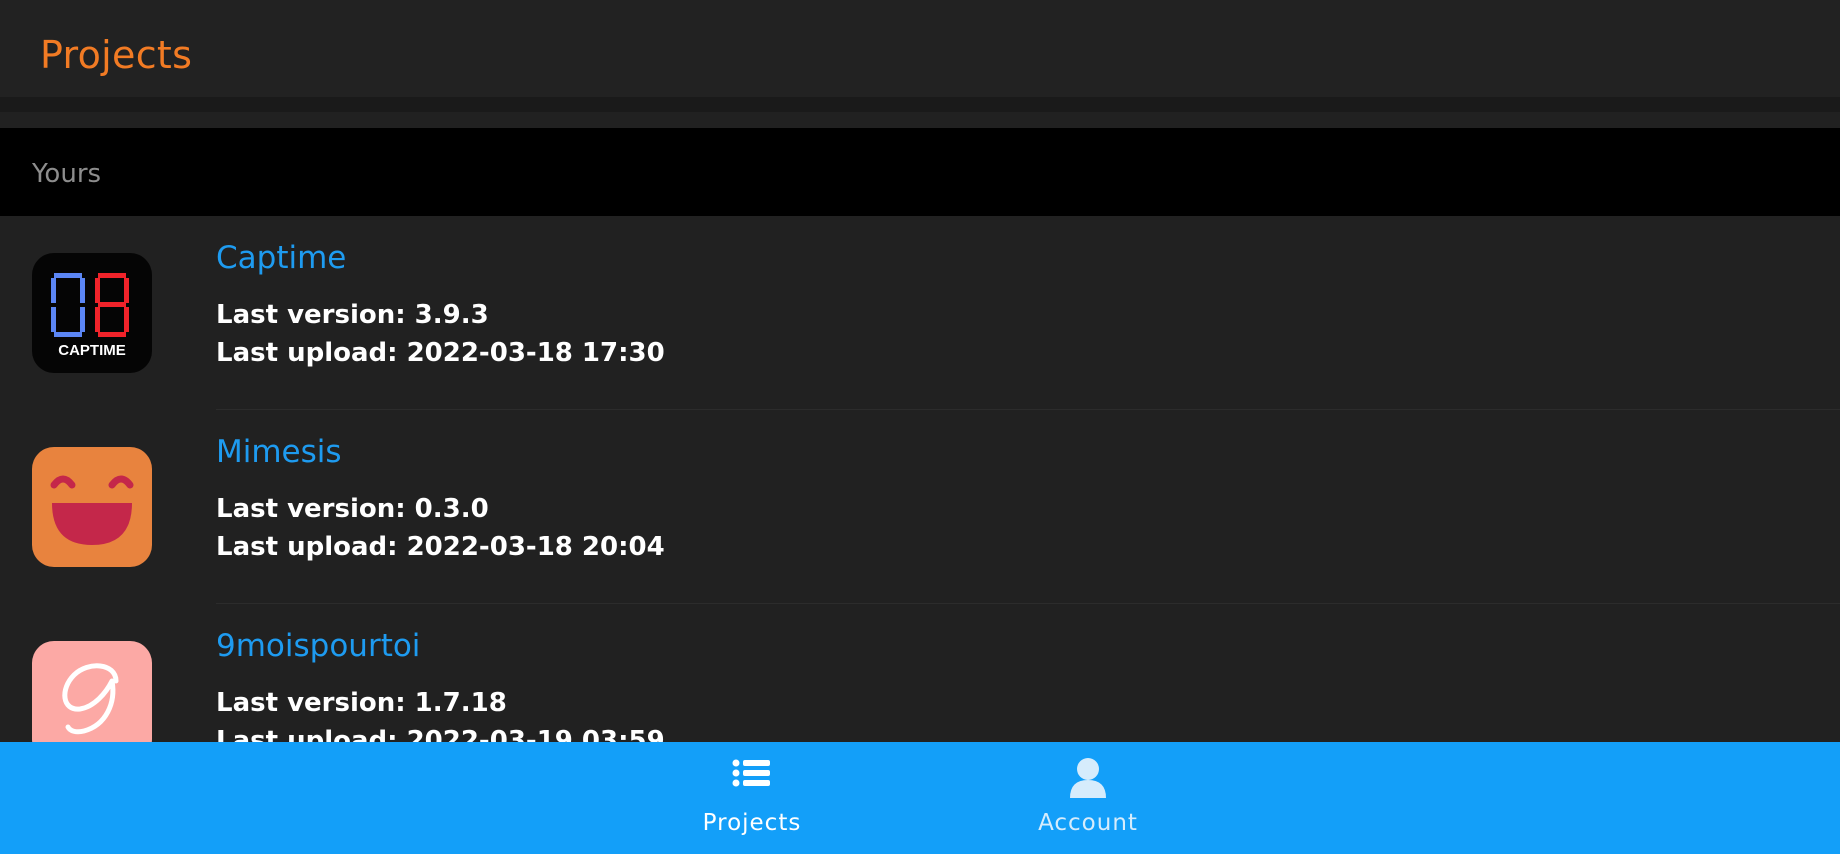 This screenshot has width=1840, height=854. Describe the element at coordinates (116, 55) in the screenshot. I see `page-title: Projects` at that location.